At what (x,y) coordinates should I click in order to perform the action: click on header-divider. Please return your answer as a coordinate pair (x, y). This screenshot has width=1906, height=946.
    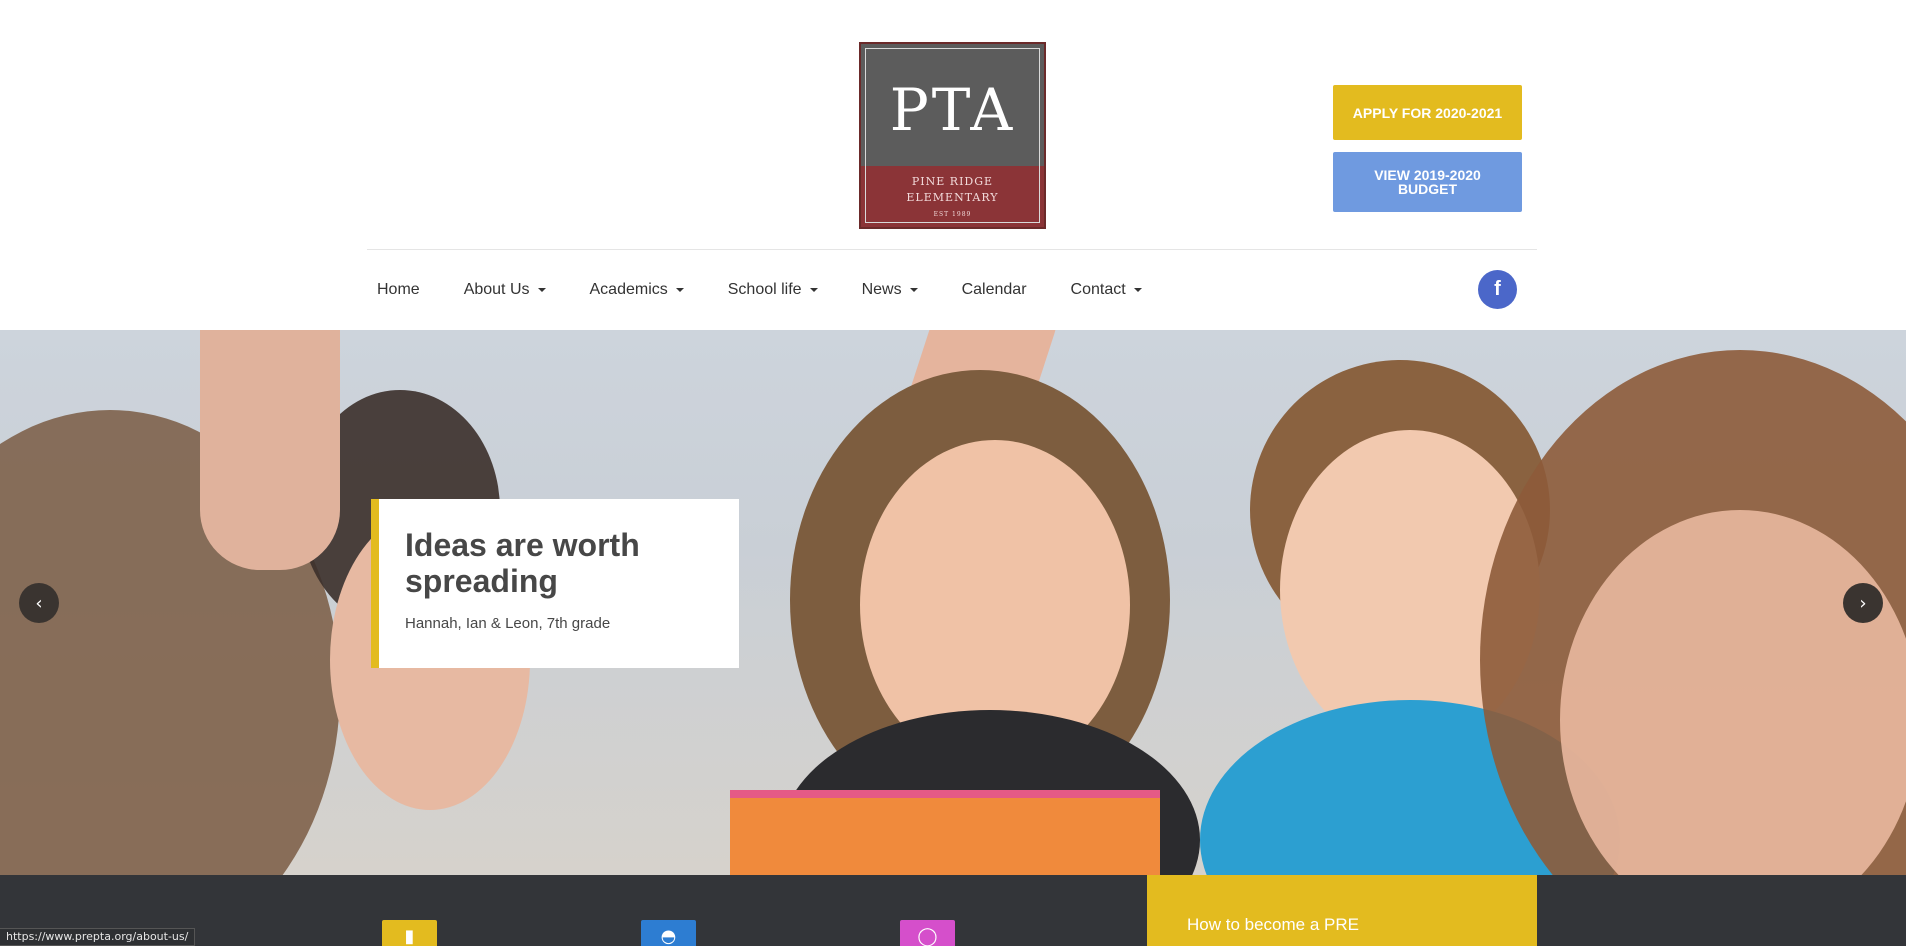
    Looking at the image, I should click on (952, 249).